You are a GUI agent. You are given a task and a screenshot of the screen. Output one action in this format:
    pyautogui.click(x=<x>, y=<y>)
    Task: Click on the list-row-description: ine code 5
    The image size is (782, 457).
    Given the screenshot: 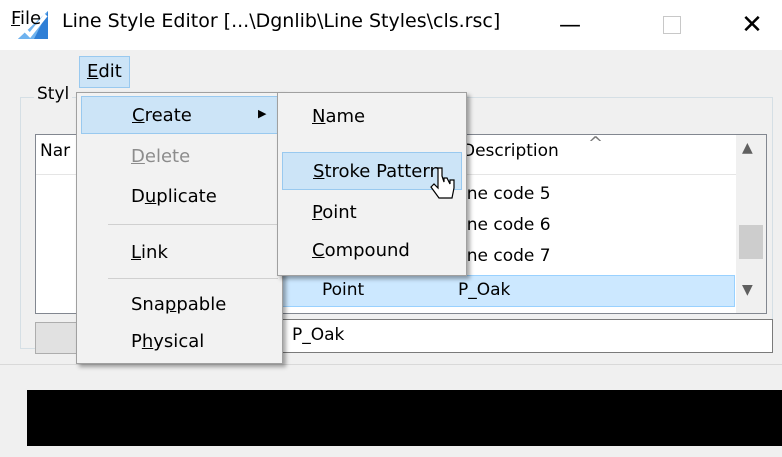 What is the action you would take?
    pyautogui.click(x=506, y=194)
    